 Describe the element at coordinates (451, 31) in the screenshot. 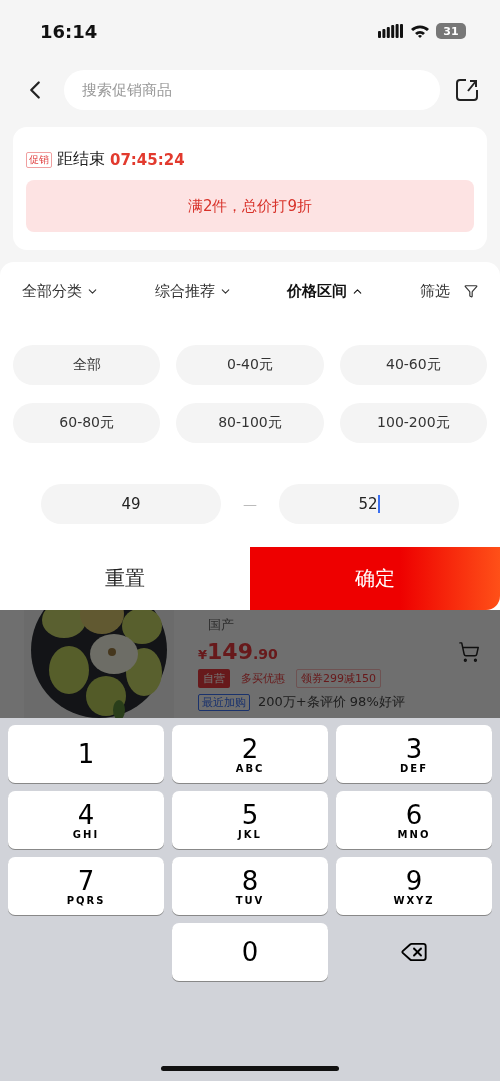

I see `battery-icon: 31` at that location.